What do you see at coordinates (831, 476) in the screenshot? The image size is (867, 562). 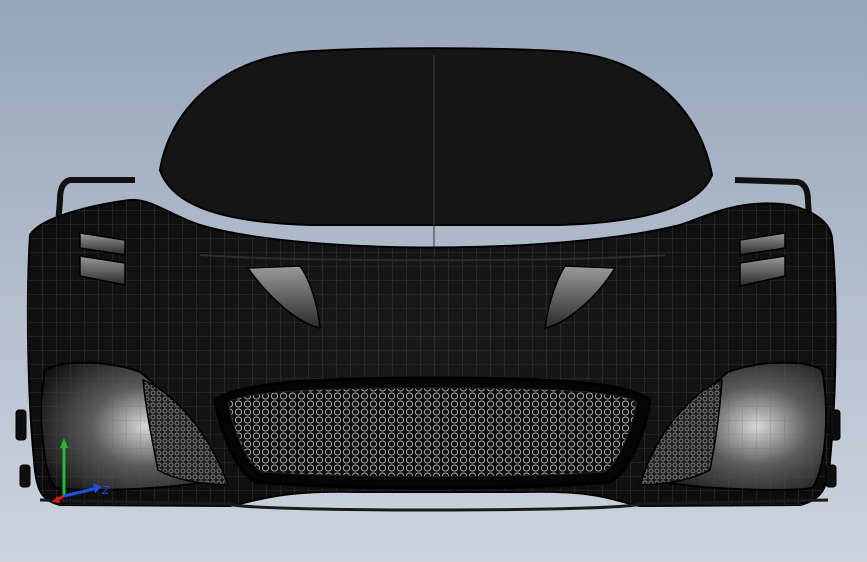 I see `right-wheel-stub-lower` at bounding box center [831, 476].